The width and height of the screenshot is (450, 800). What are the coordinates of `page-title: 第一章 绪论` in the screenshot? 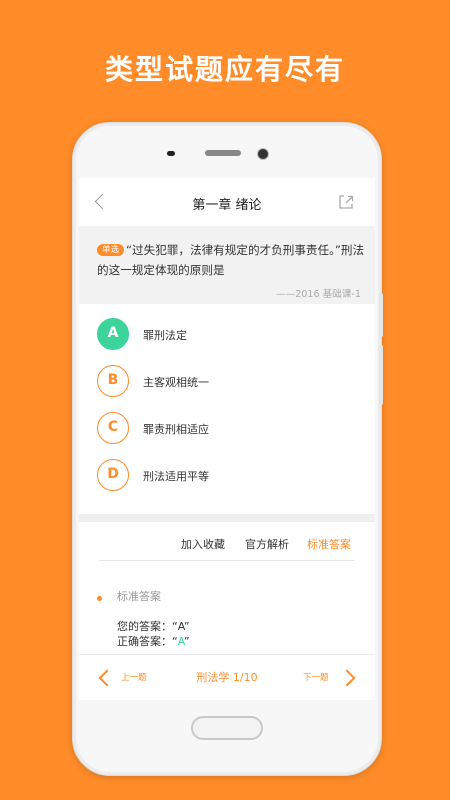 It's located at (227, 205).